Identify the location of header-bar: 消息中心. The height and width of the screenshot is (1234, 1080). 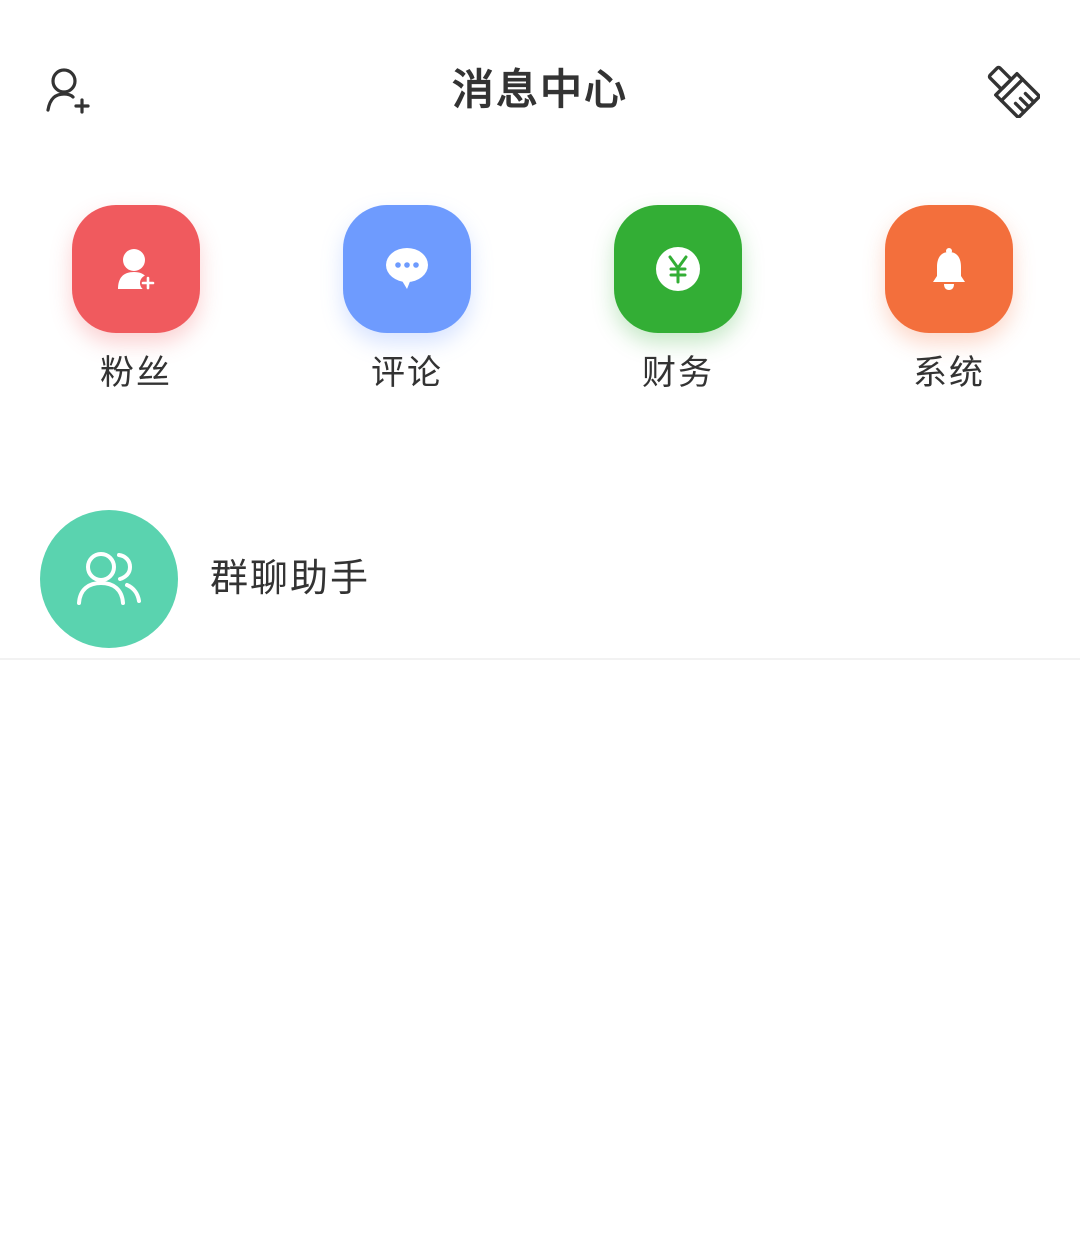
(540, 90).